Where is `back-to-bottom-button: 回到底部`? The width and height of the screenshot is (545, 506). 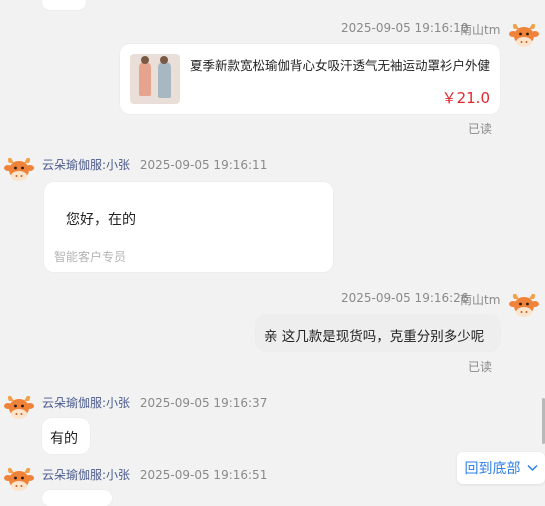 back-to-bottom-button: 回到底部 is located at coordinates (501, 468).